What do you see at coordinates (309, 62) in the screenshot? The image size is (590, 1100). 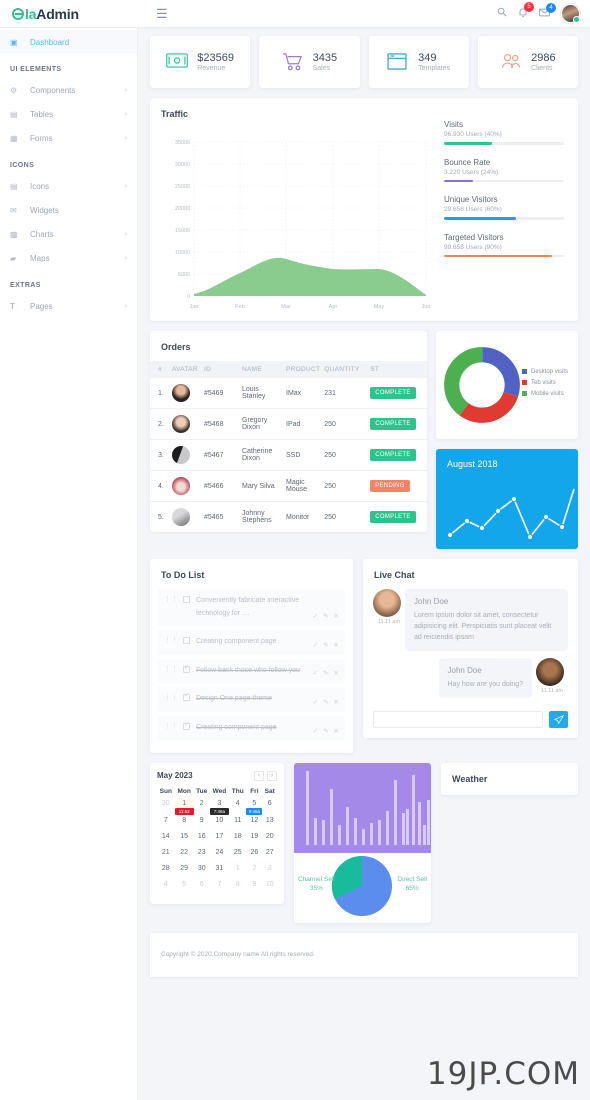 I see `stat-card-sales: 3435 Sales` at bounding box center [309, 62].